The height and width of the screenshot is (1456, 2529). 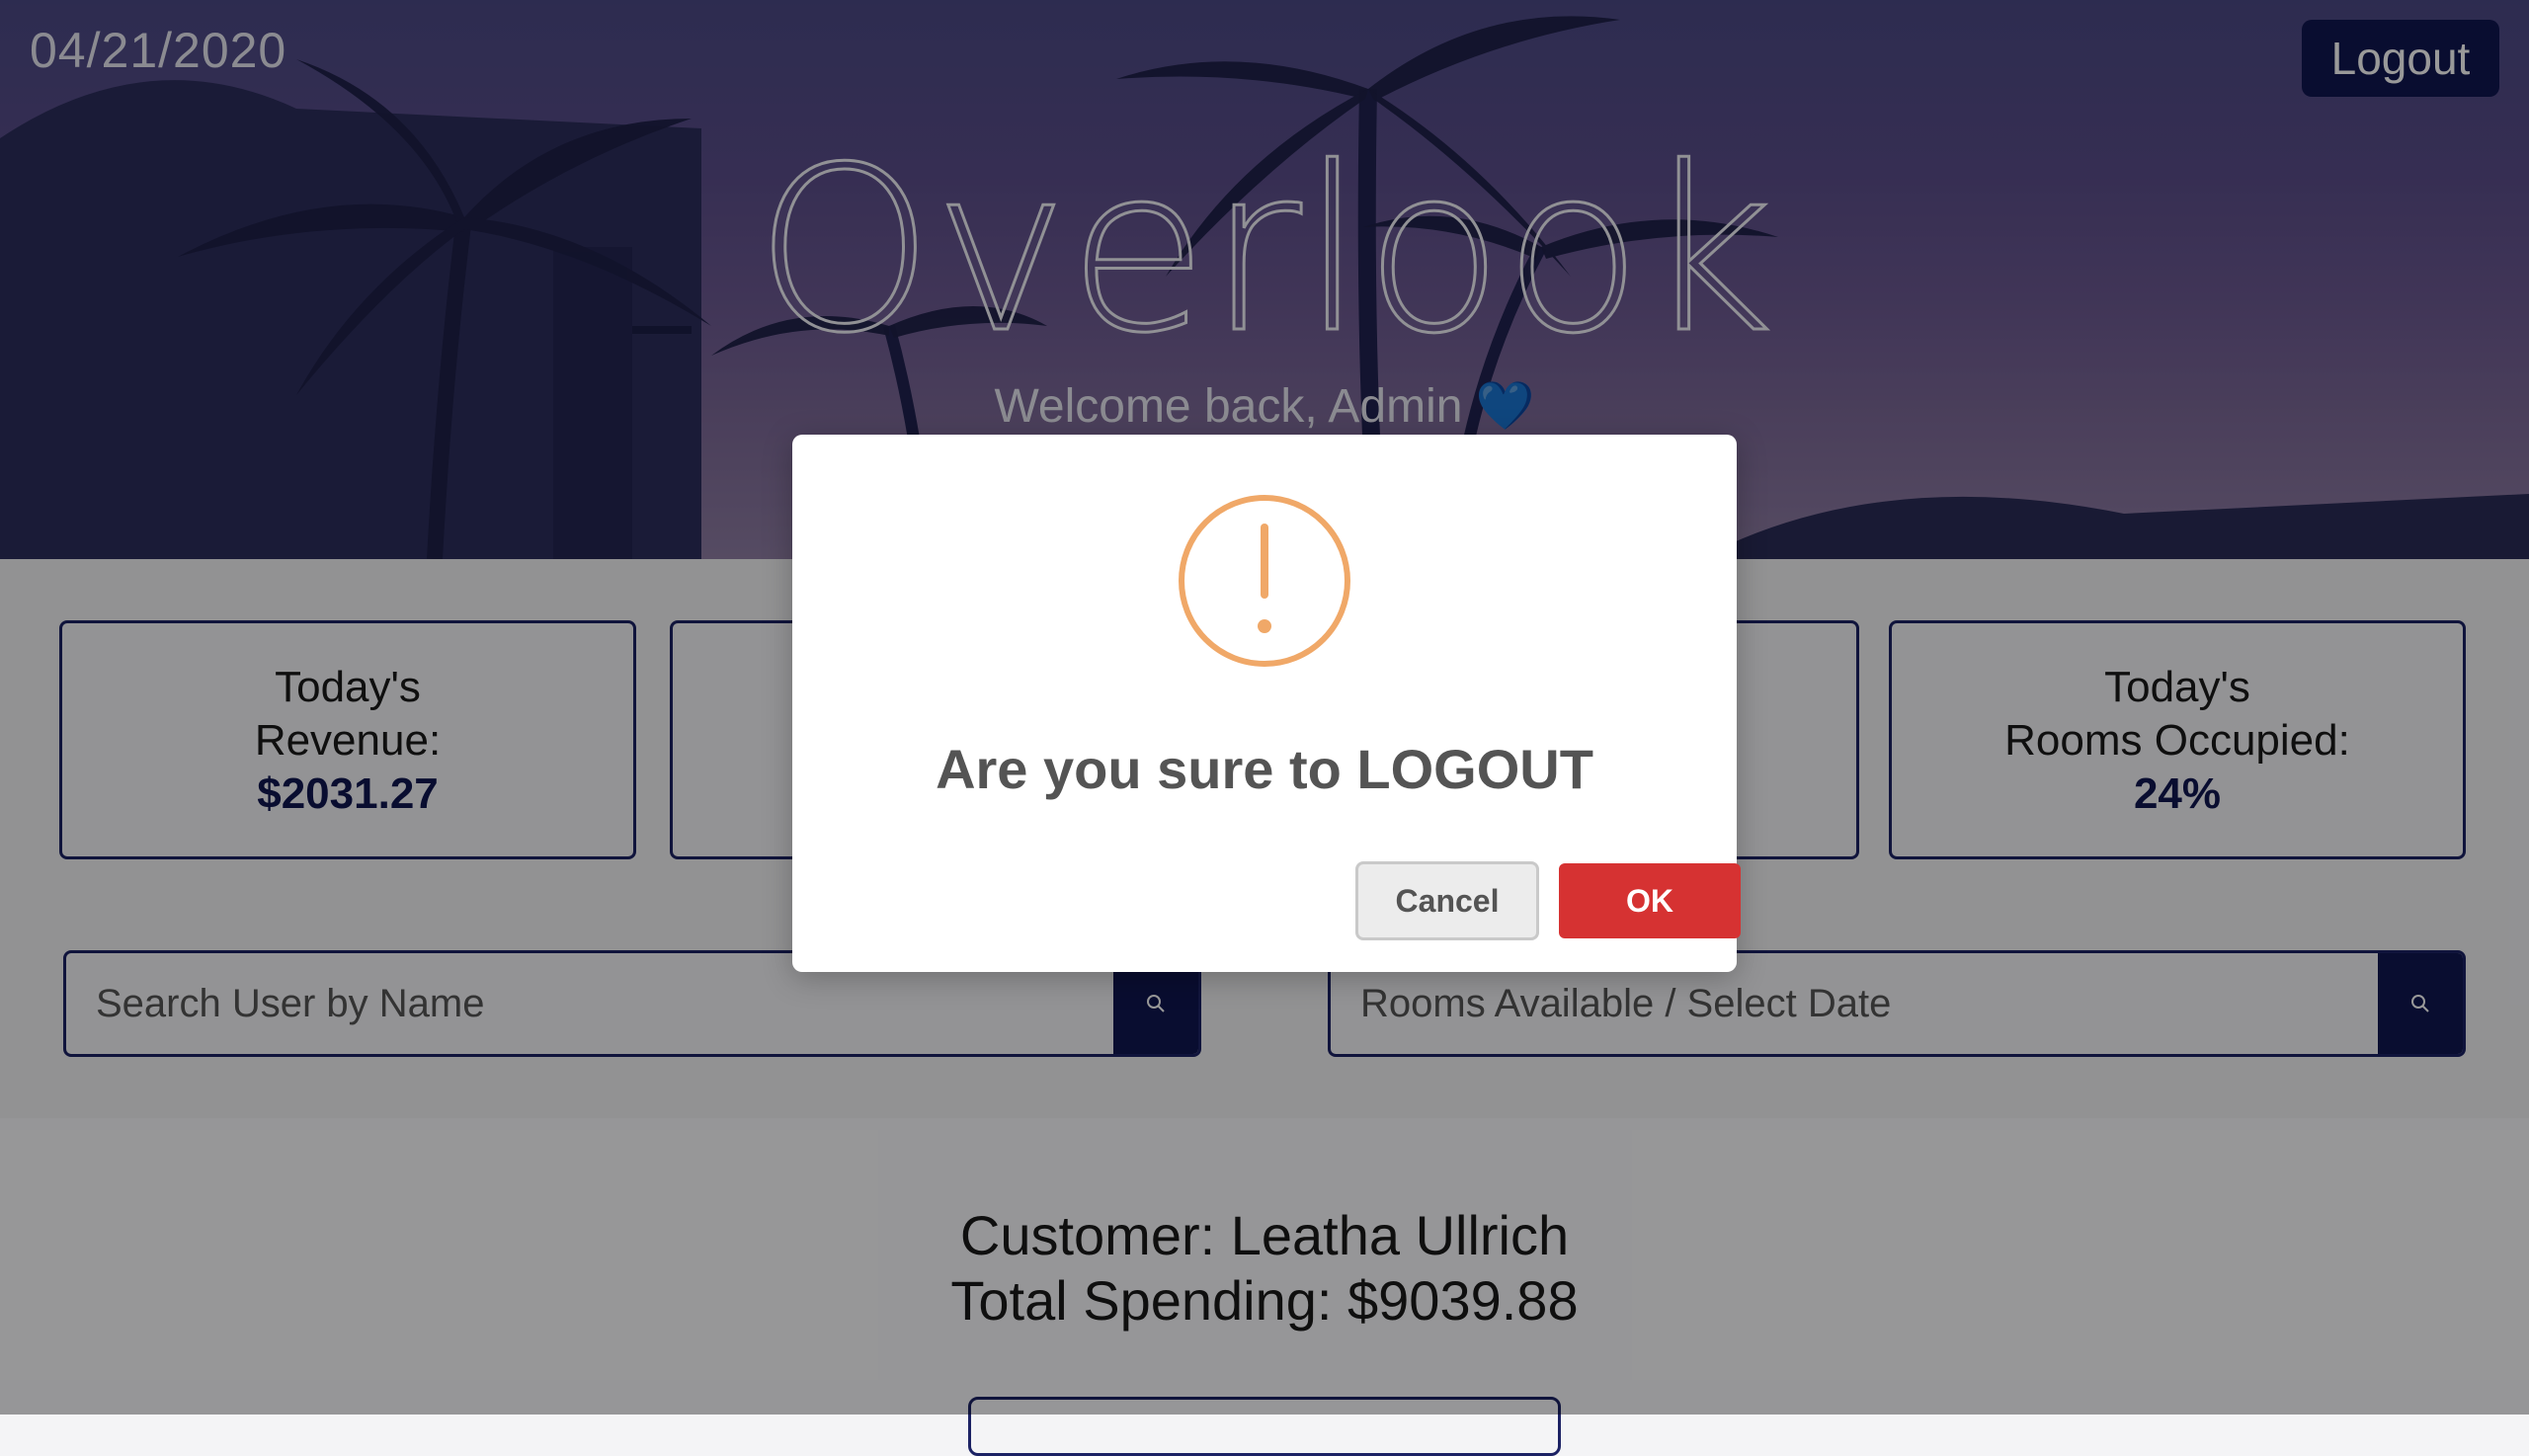 What do you see at coordinates (1264, 769) in the screenshot?
I see `dialog-title: Are you sure to LOGOUT` at bounding box center [1264, 769].